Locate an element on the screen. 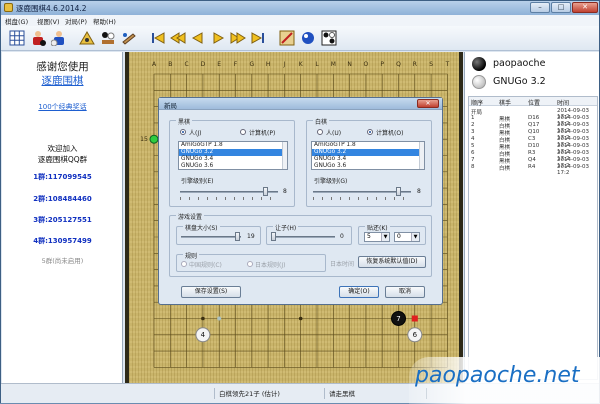 The width and height of the screenshot is (600, 404). move-time: 2014-09-03 17:2 is located at coordinates (573, 170).